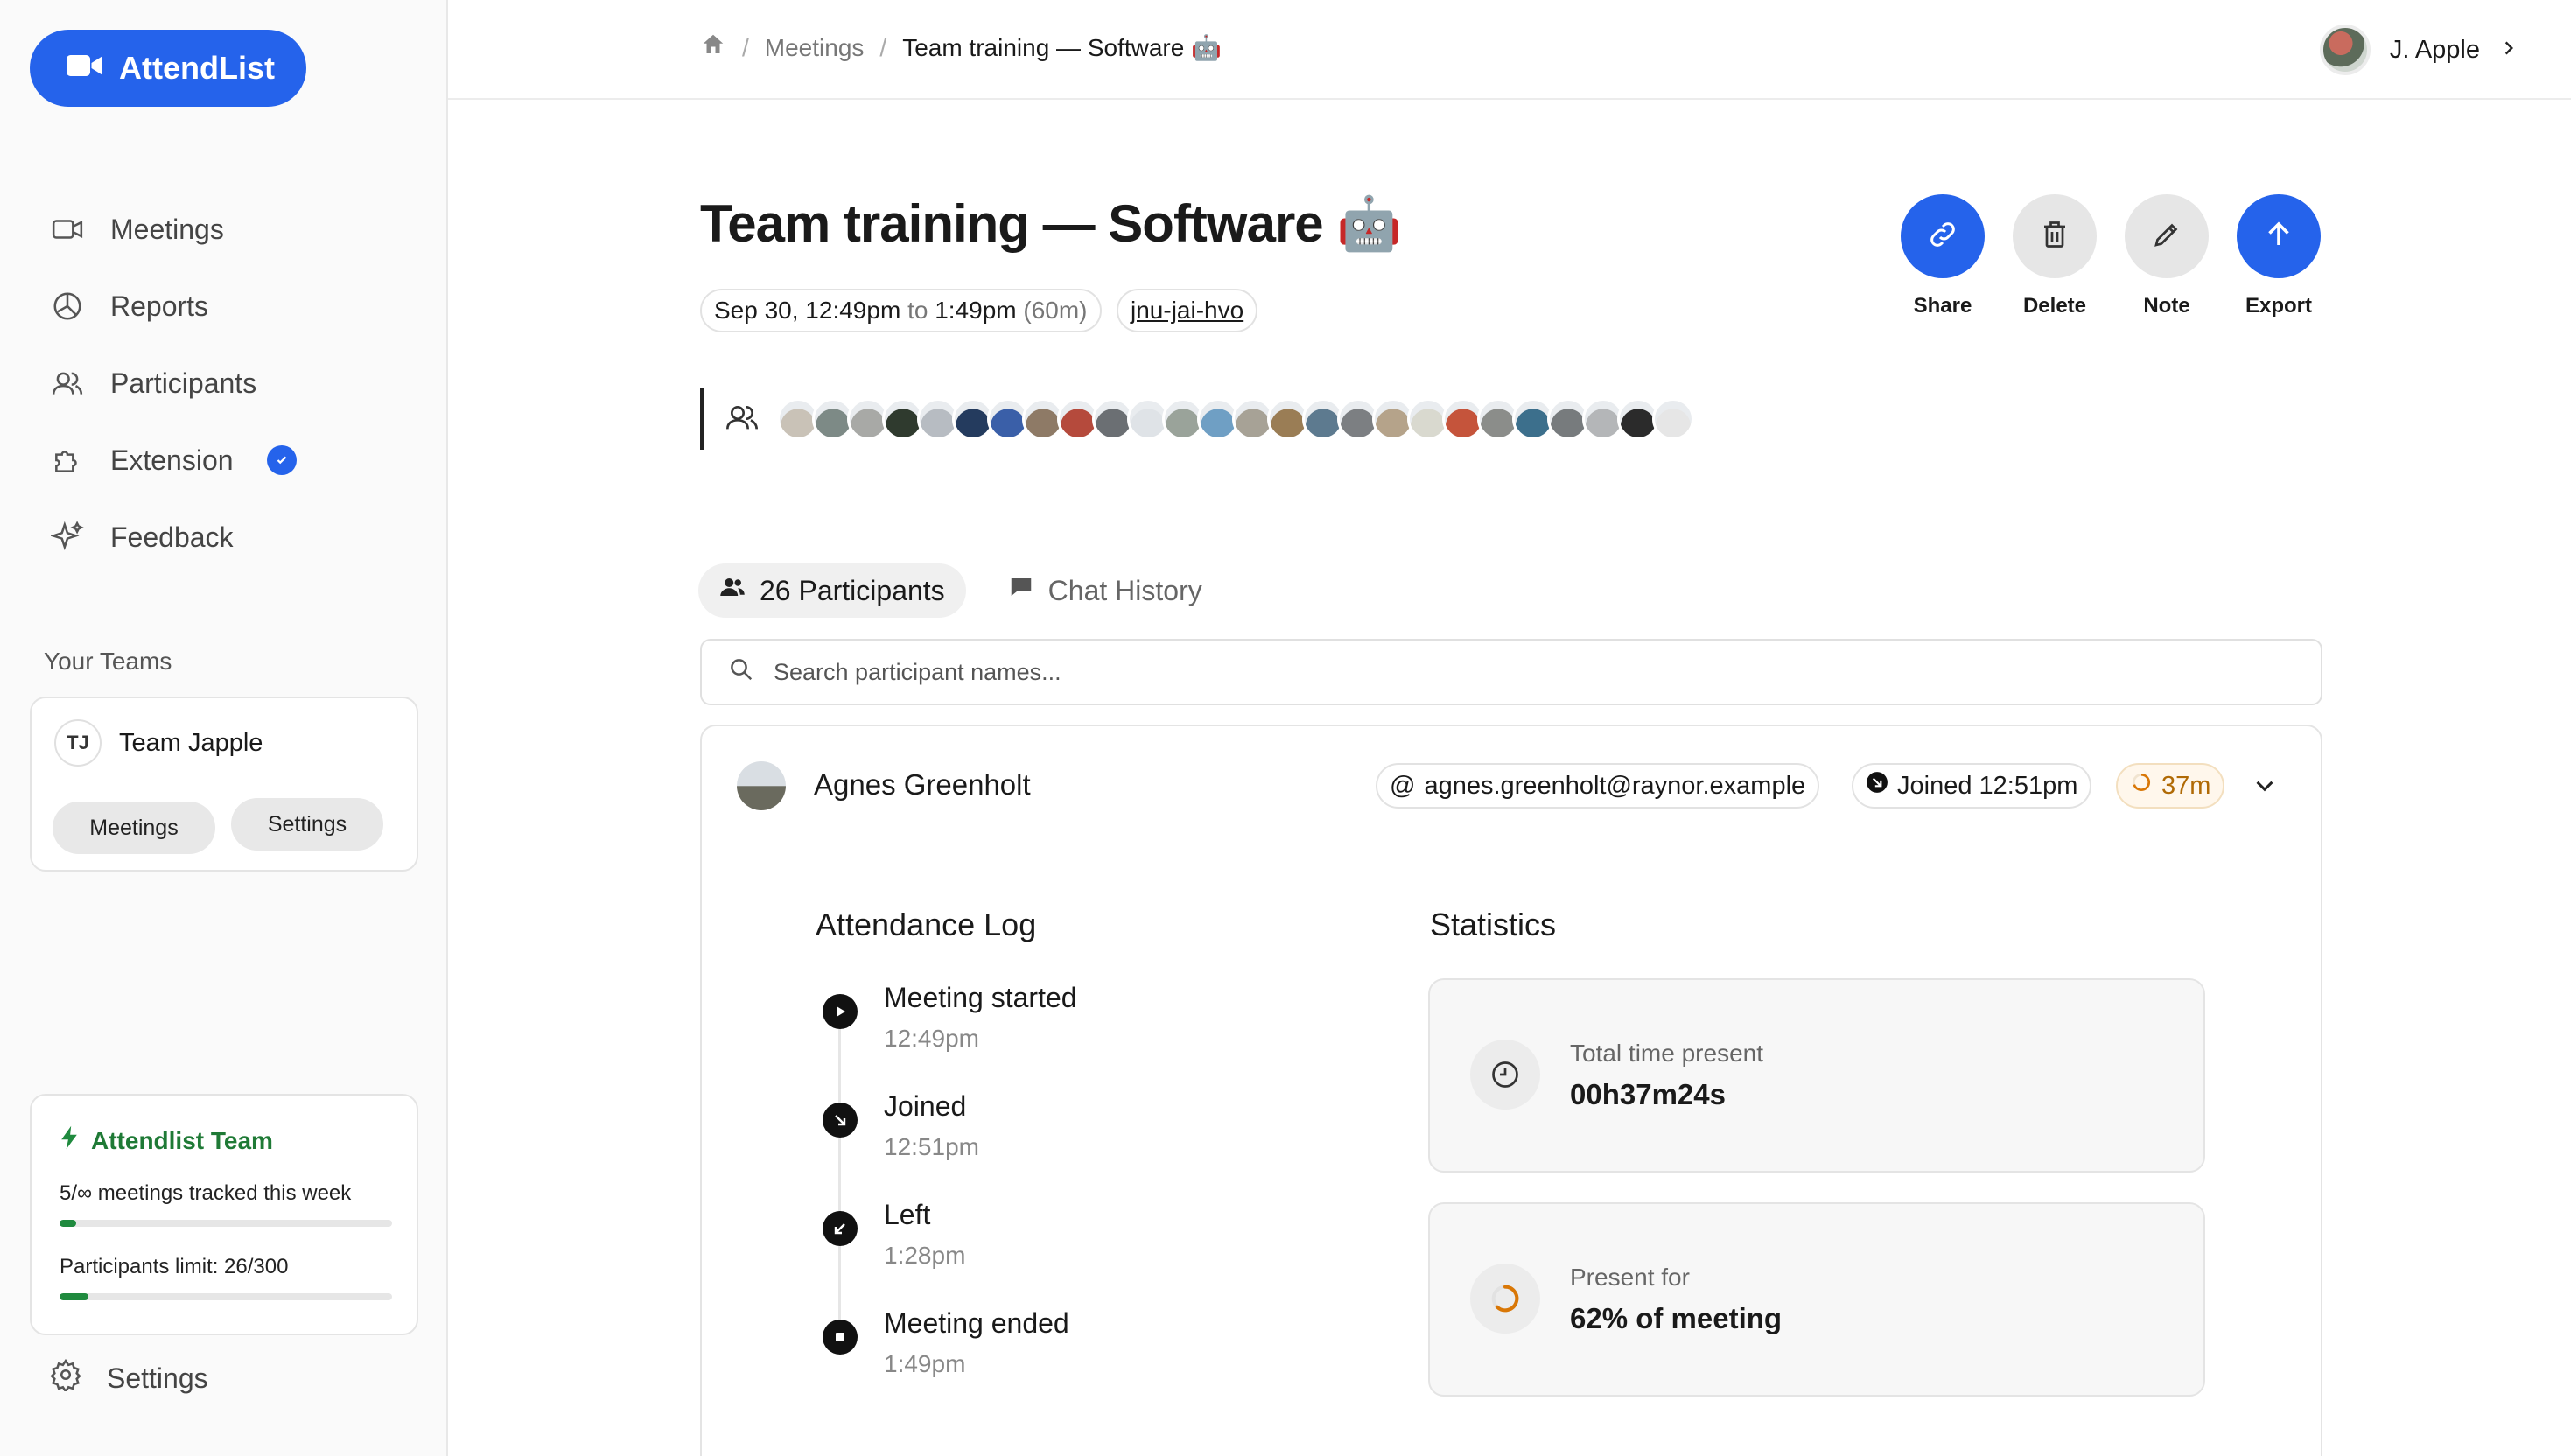 The height and width of the screenshot is (1456, 2571). I want to click on app-logo-button: AttendList, so click(168, 68).